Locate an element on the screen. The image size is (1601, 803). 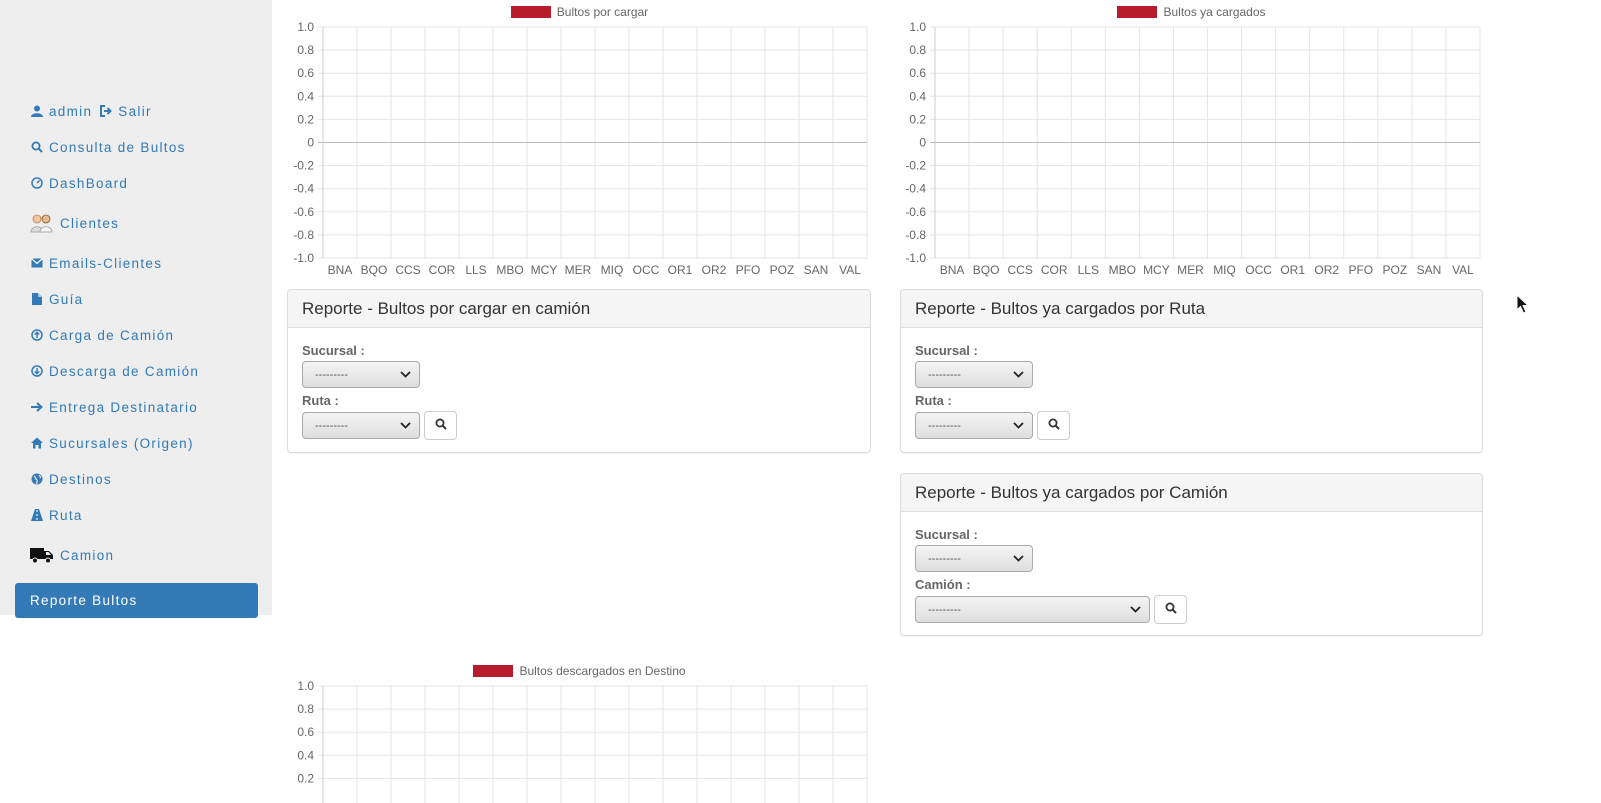
chart-legend: Bultos descargados en Destino is located at coordinates (579, 671).